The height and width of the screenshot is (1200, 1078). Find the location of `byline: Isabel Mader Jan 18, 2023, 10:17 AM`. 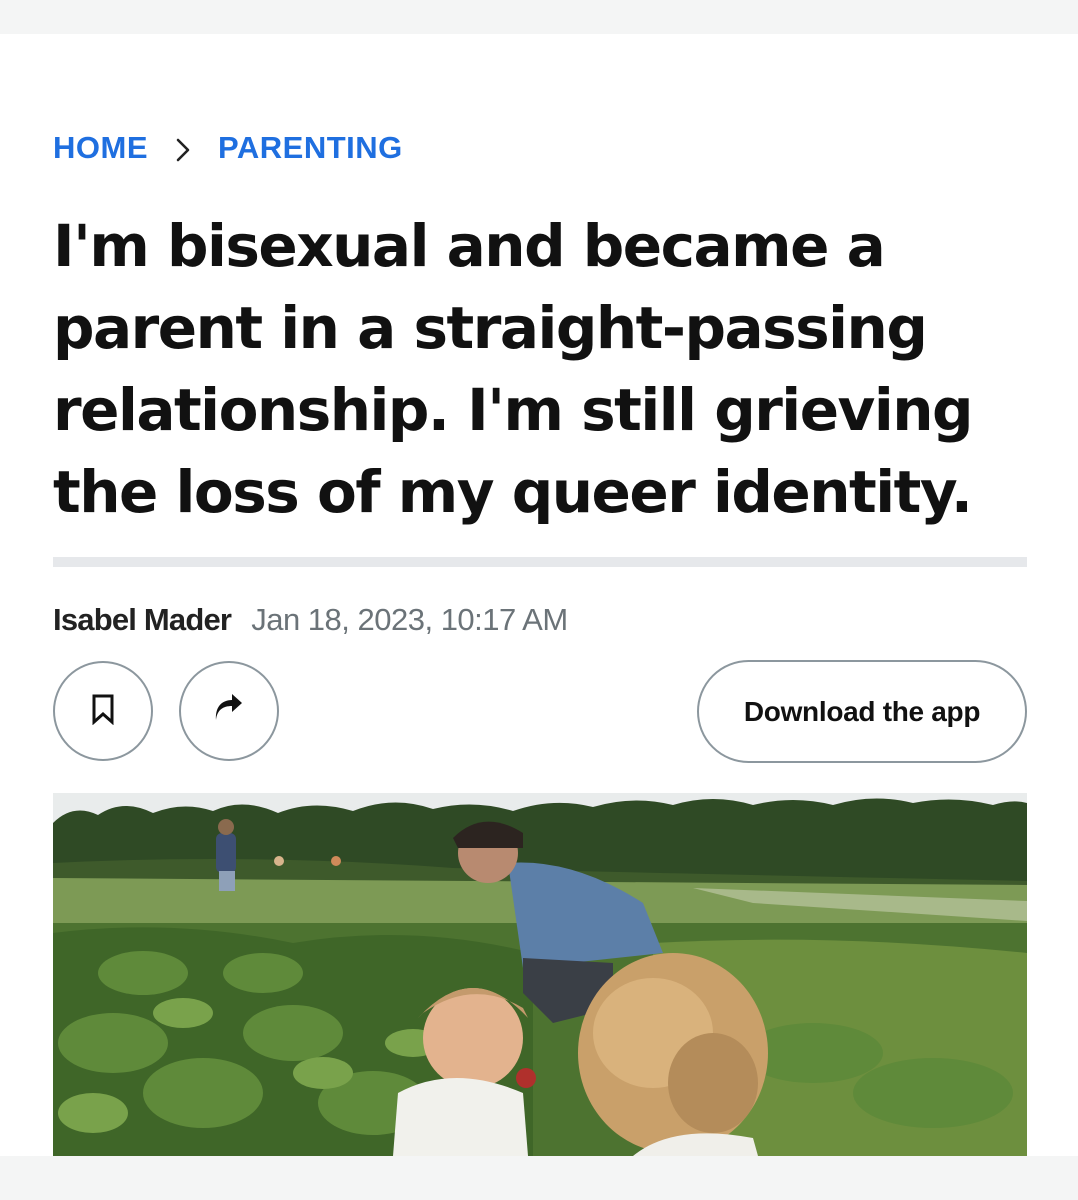

byline: Isabel Mader Jan 18, 2023, 10:17 AM is located at coordinates (310, 620).